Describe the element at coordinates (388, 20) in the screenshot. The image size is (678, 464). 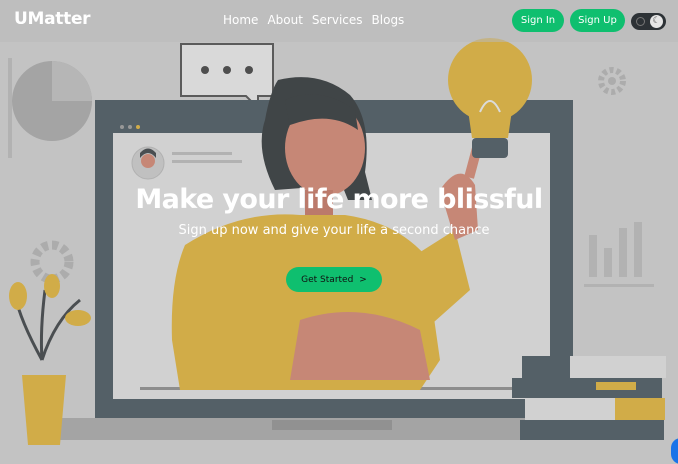
I see `nav-link-blogs: Blogs` at that location.